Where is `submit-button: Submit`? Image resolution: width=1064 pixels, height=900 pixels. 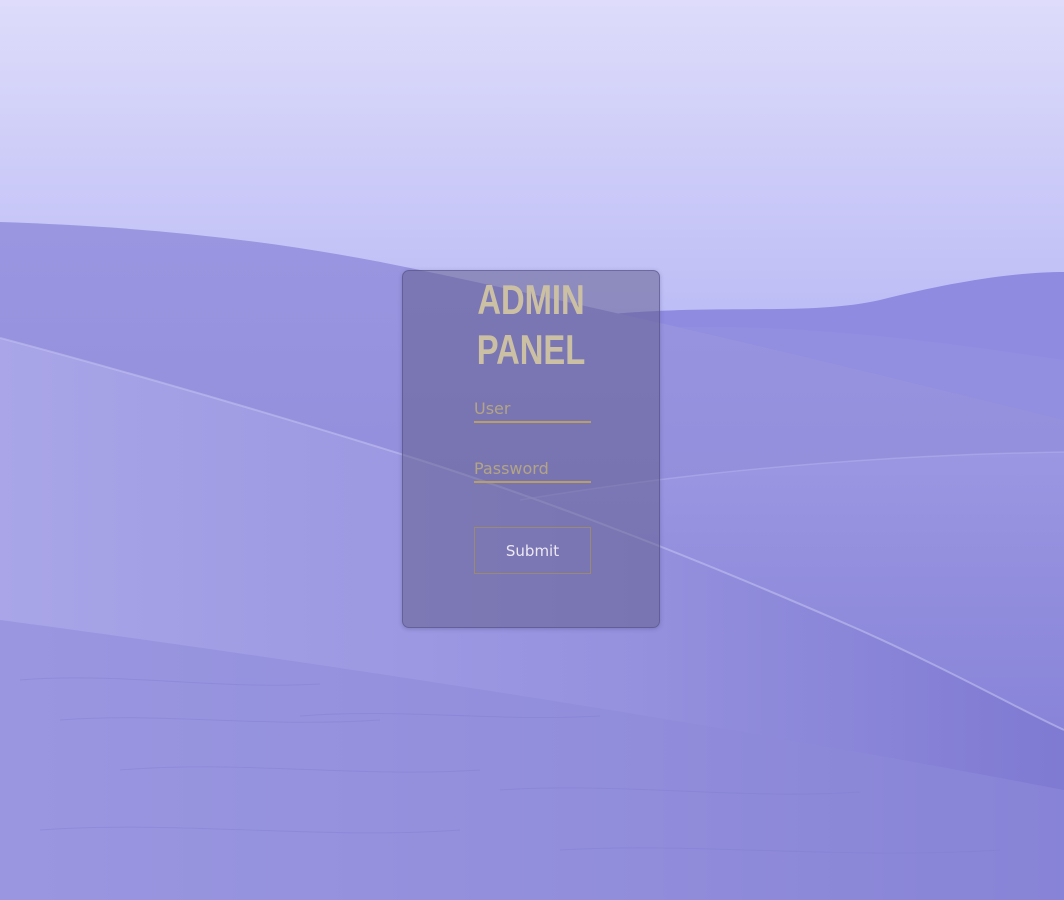
submit-button: Submit is located at coordinates (532, 550).